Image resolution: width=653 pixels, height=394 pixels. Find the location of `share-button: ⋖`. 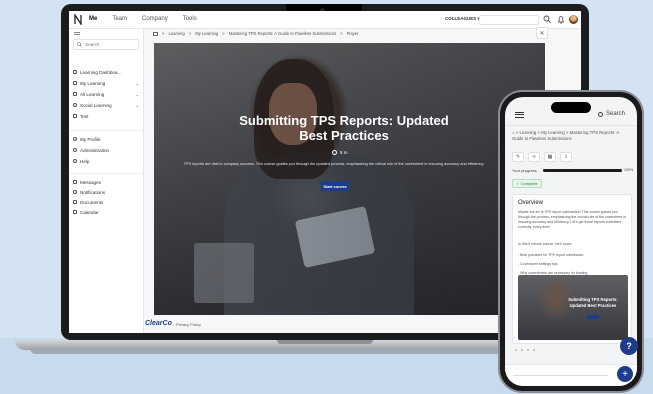

share-button: ⋖ is located at coordinates (534, 157).